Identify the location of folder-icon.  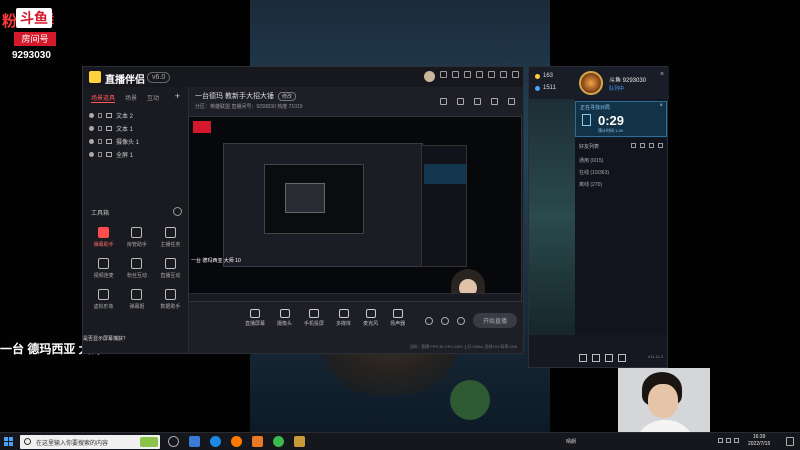
(642, 145).